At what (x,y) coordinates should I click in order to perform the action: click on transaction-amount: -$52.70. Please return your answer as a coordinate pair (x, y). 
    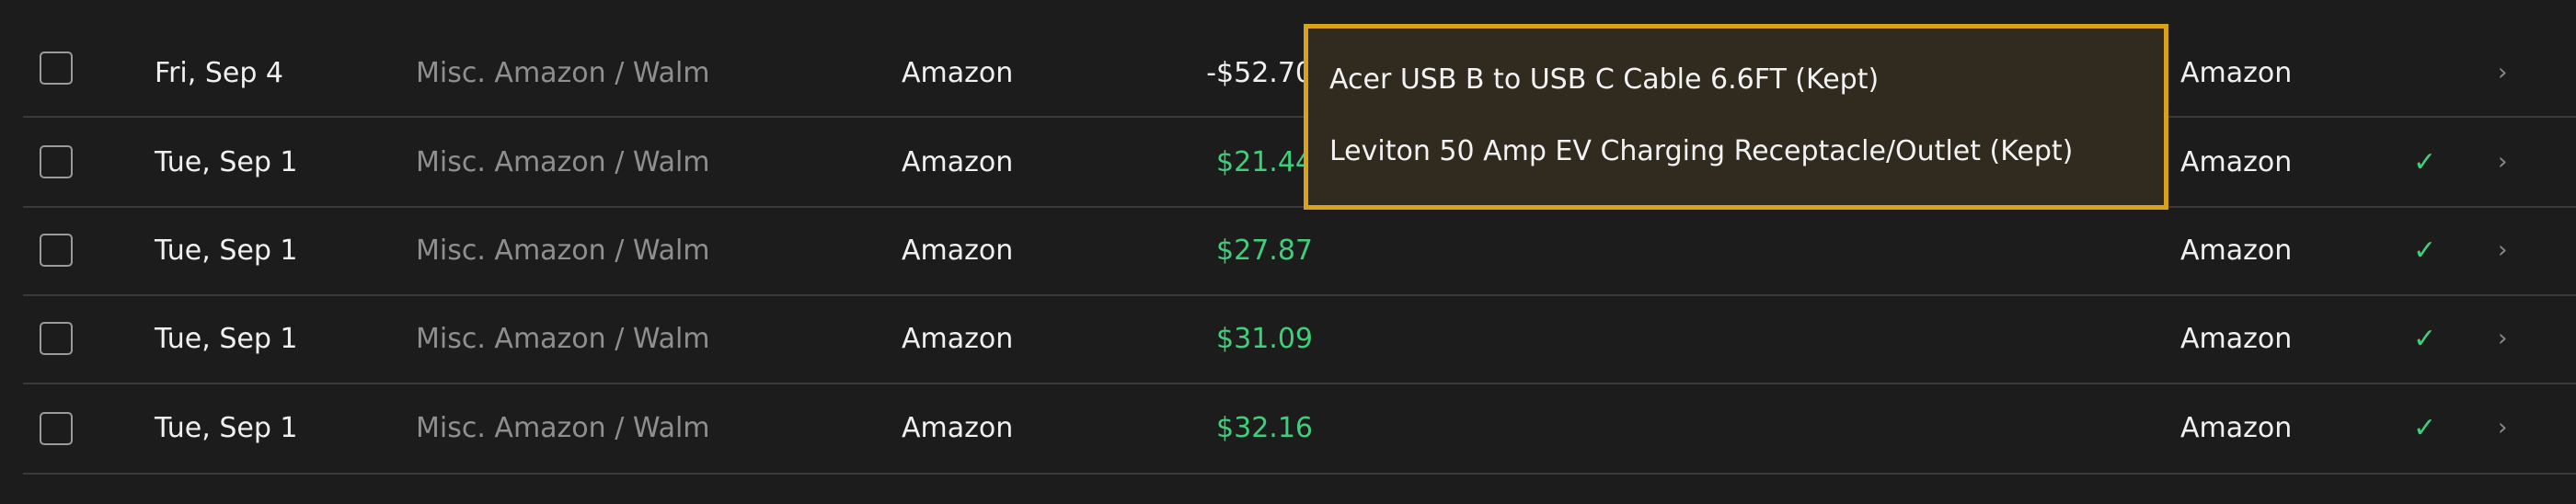
    Looking at the image, I should click on (1259, 72).